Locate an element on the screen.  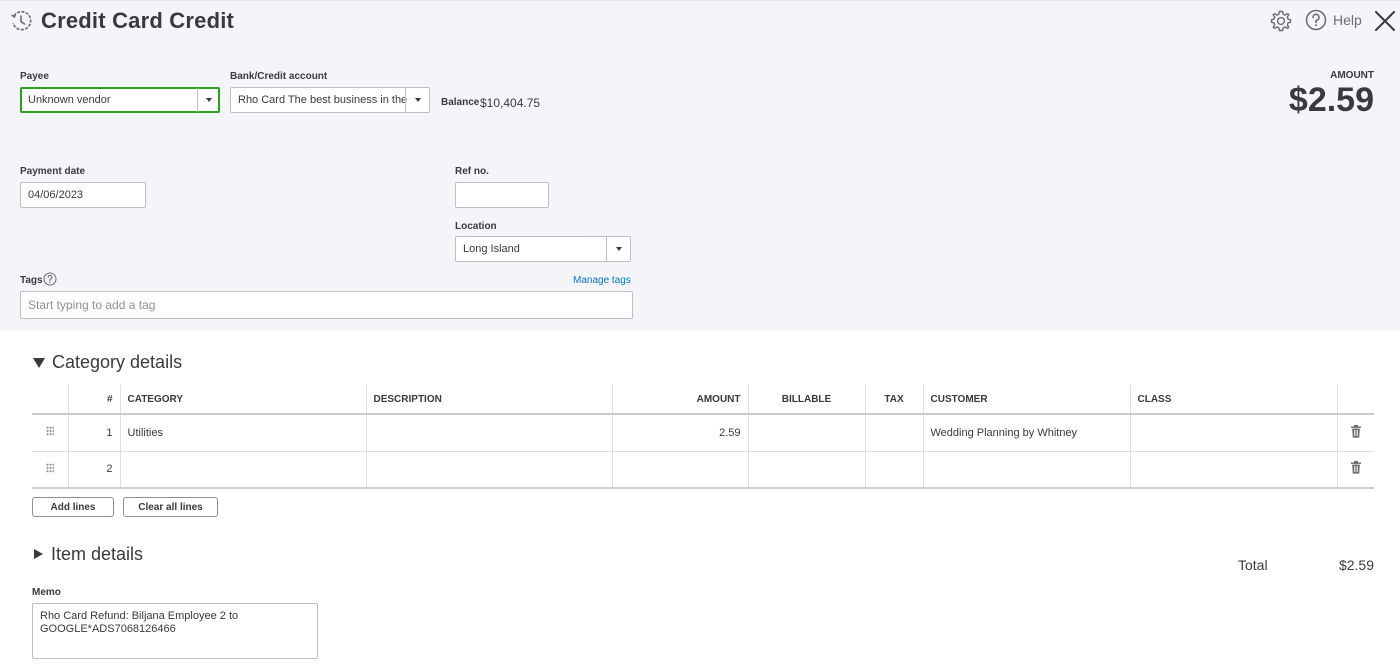
column-header-category: CATEGORY is located at coordinates (242, 400).